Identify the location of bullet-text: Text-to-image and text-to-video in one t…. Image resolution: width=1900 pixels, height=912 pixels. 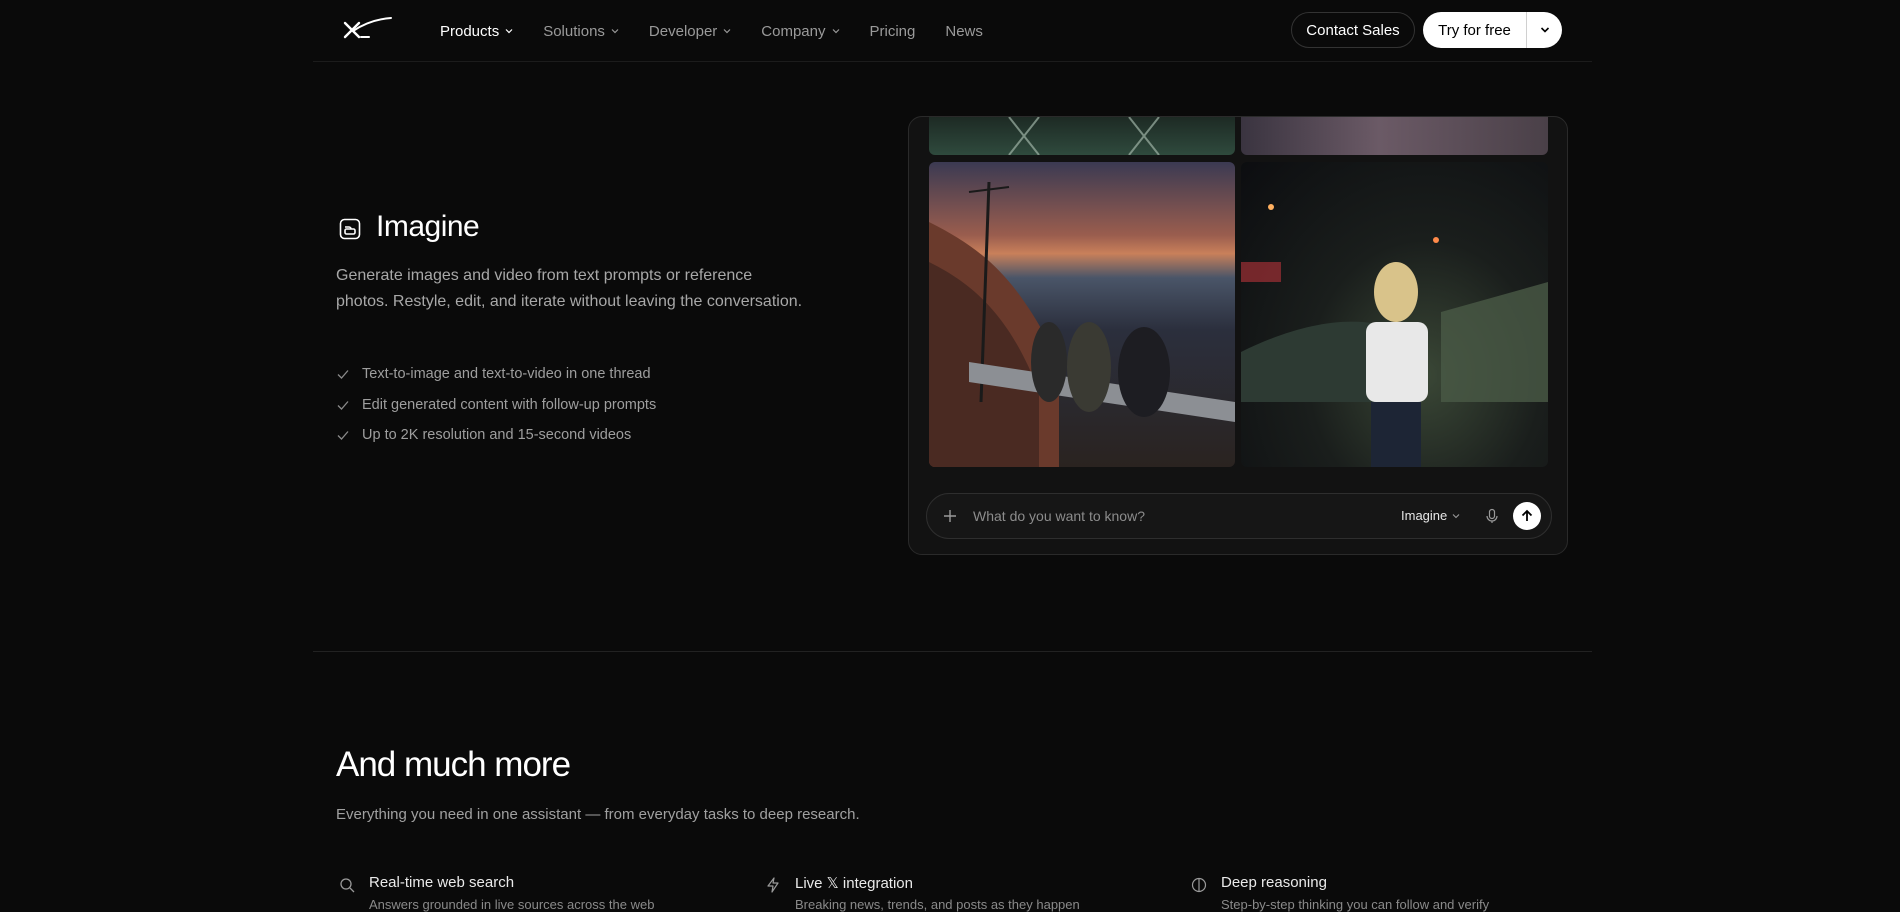
(506, 374).